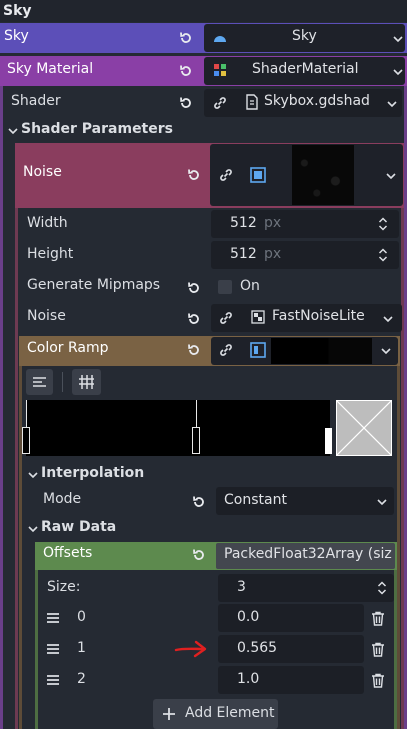  What do you see at coordinates (178, 428) in the screenshot?
I see `gradient-bar` at bounding box center [178, 428].